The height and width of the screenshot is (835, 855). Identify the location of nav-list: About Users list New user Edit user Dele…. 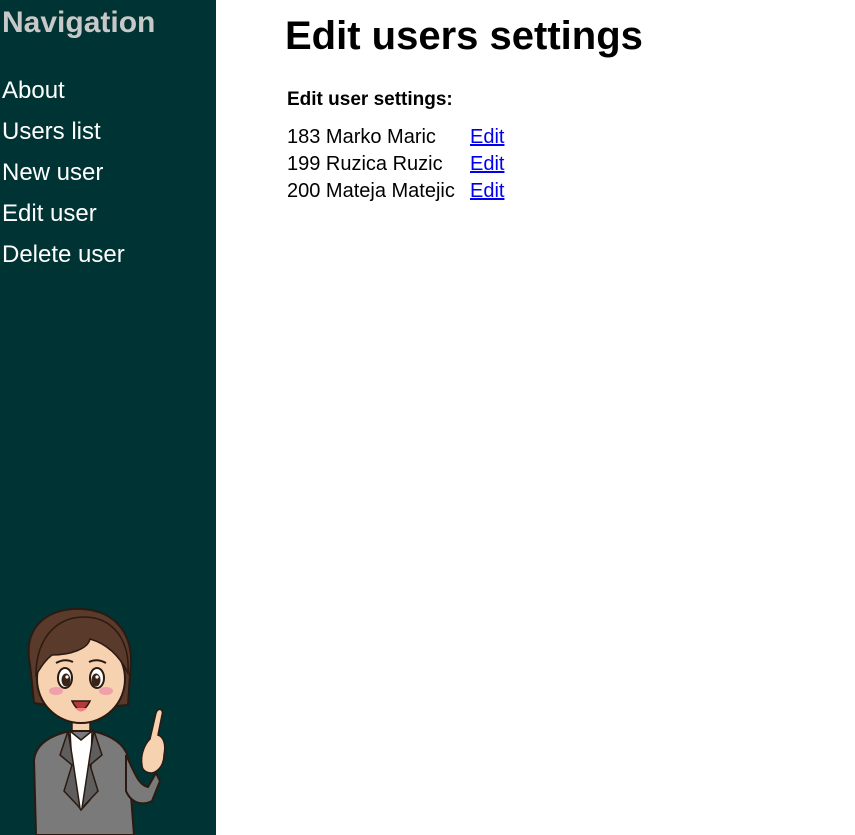
(63, 176).